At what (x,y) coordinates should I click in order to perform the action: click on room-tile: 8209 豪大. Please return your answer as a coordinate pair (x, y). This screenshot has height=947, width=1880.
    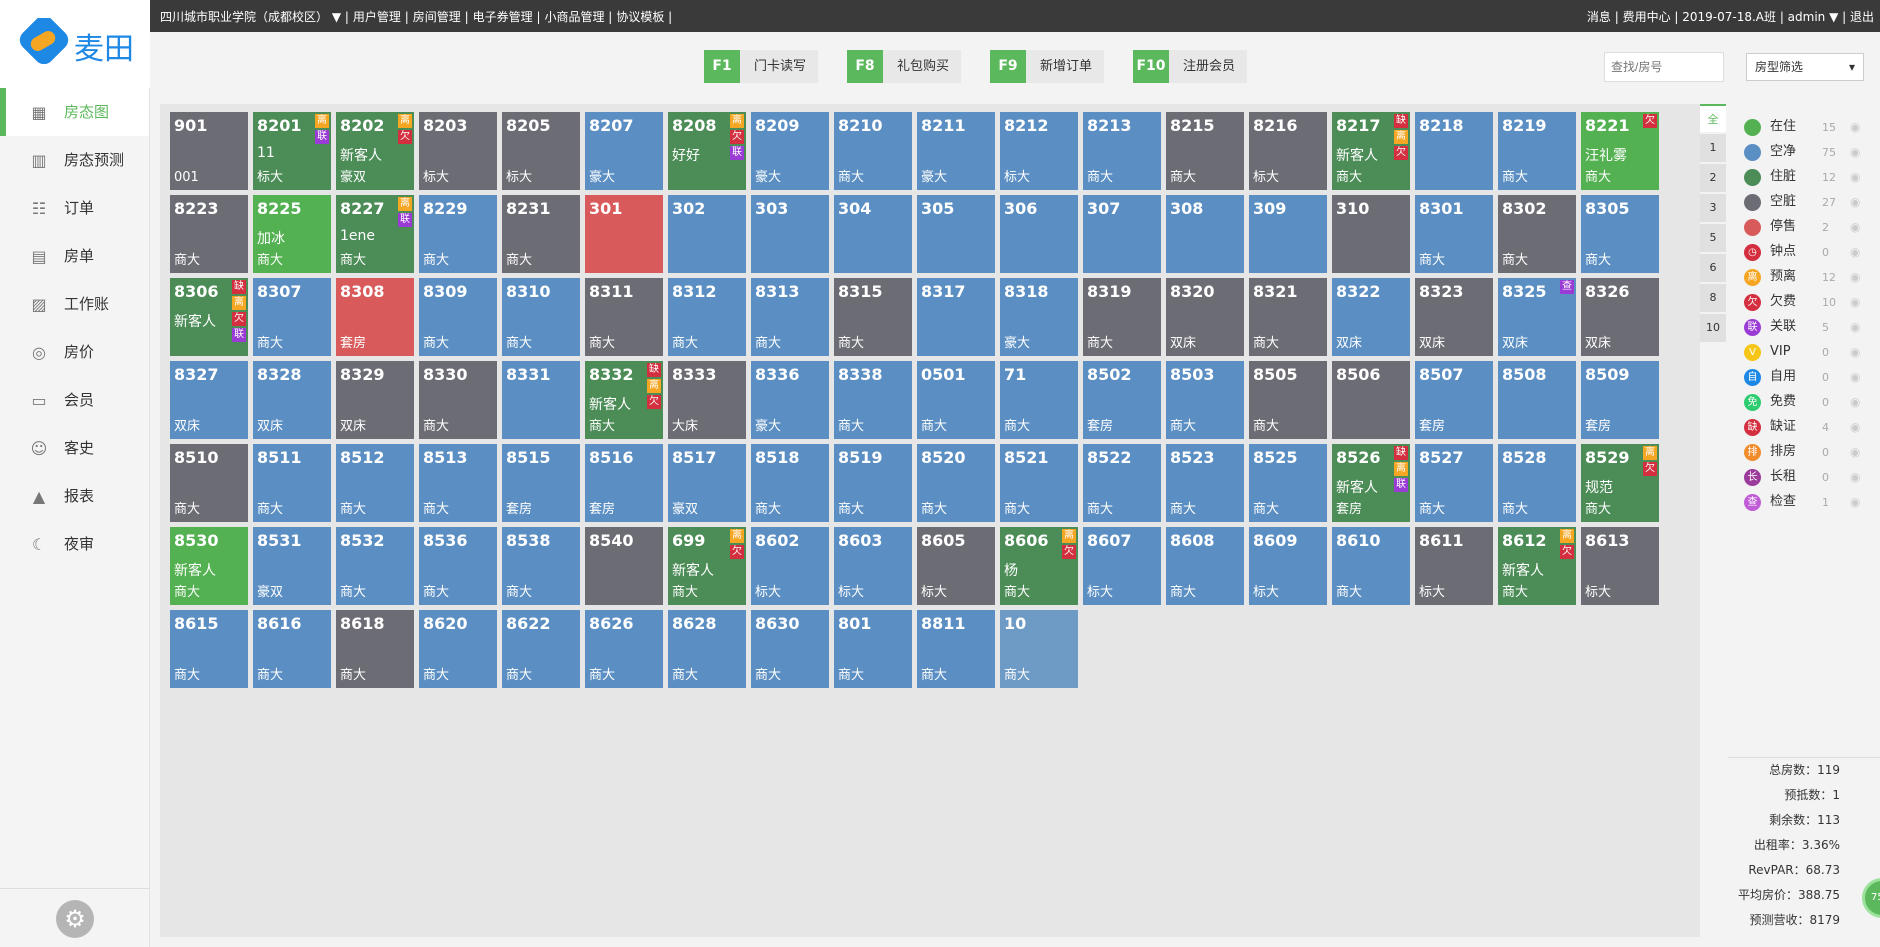
    Looking at the image, I should click on (790, 151).